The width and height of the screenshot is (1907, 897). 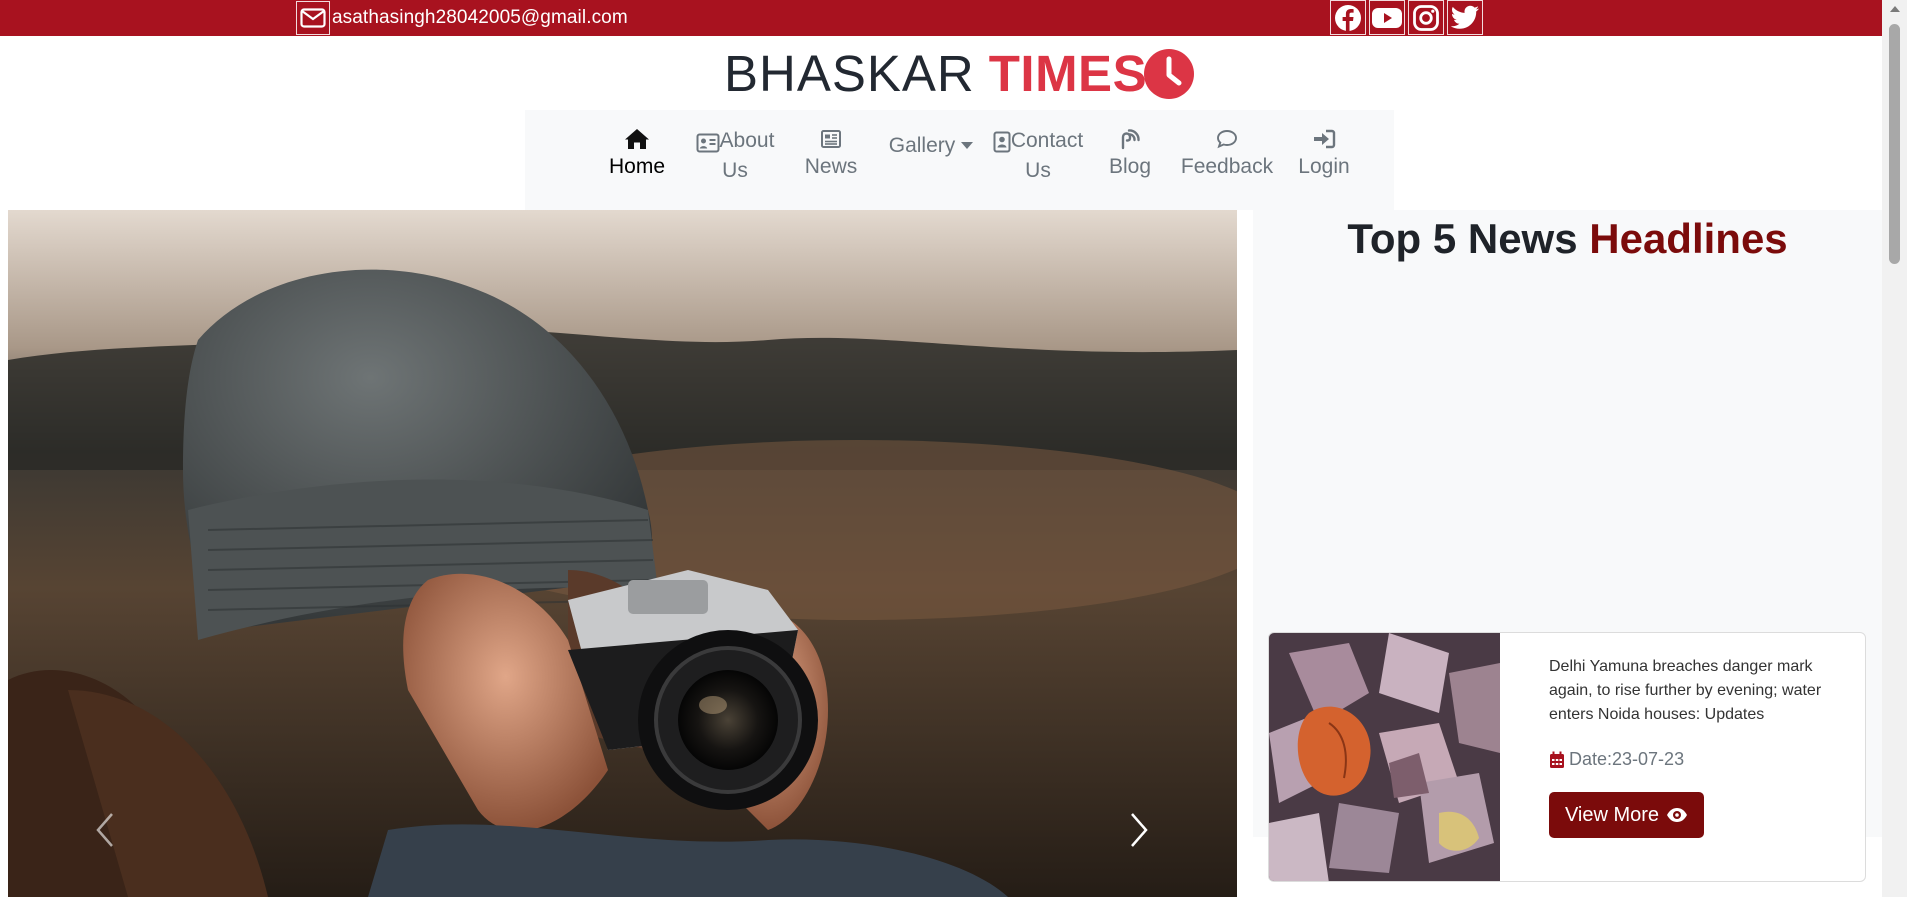 What do you see at coordinates (747, 140) in the screenshot?
I see `nav-about-line1: About` at bounding box center [747, 140].